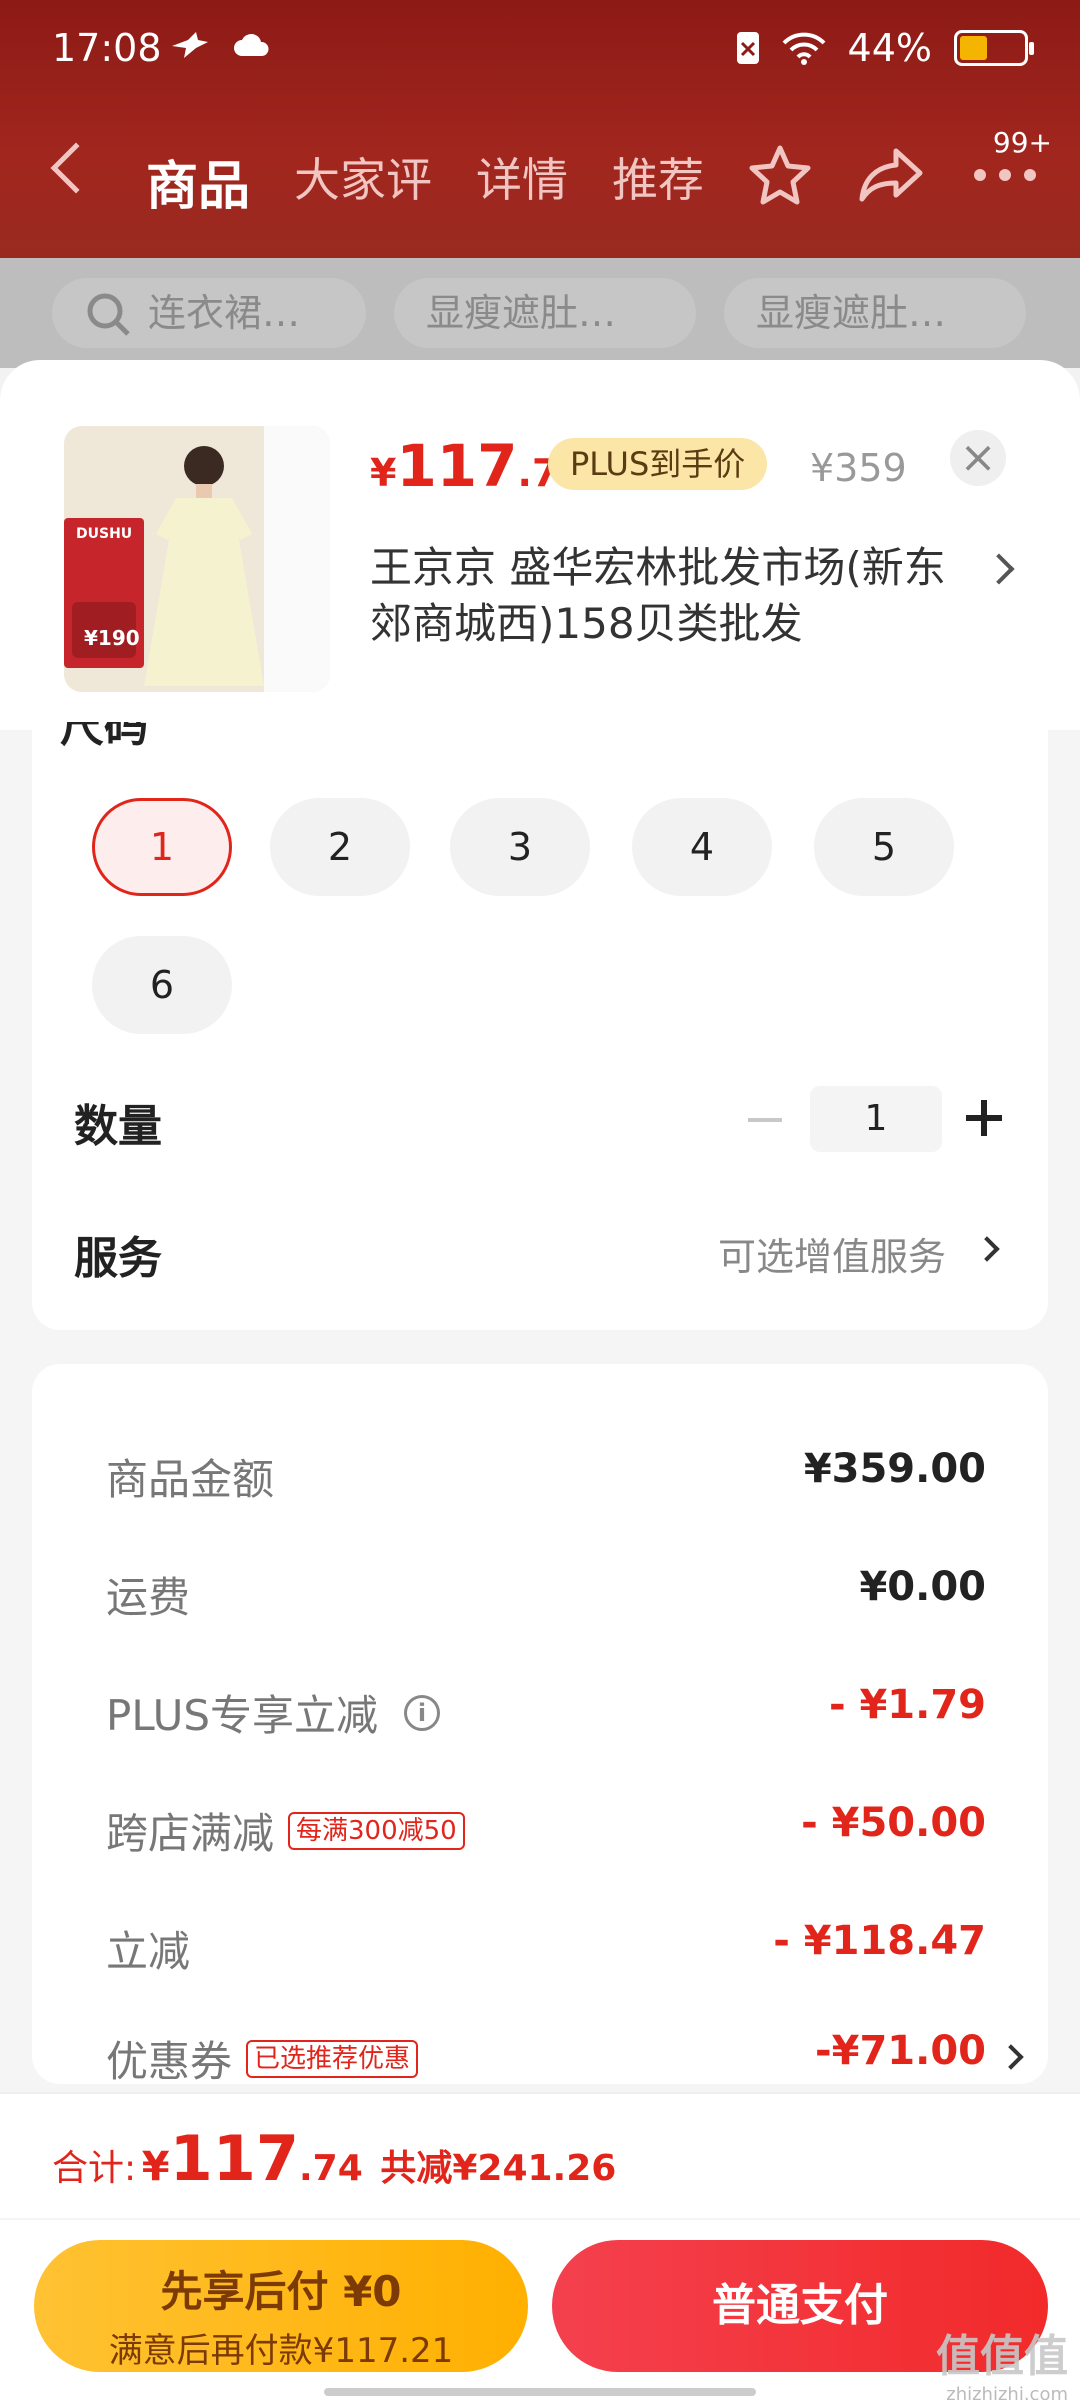  I want to click on coupon-row: 优惠券 已选推荐优惠 -¥71.00, so click(566, 2058).